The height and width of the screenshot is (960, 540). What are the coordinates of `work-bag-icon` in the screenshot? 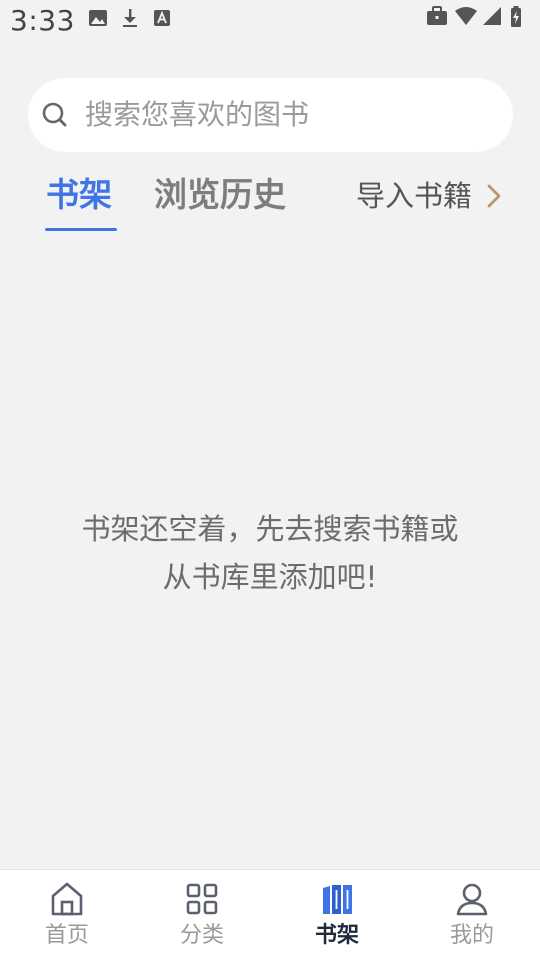 It's located at (436, 16).